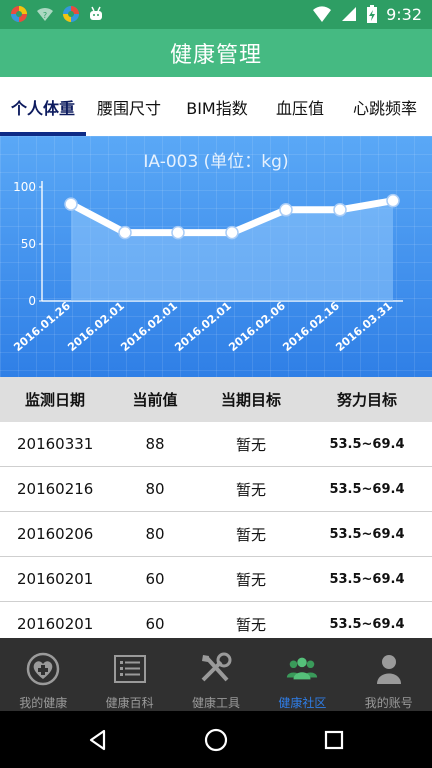  I want to click on status-time: 9:32, so click(404, 14).